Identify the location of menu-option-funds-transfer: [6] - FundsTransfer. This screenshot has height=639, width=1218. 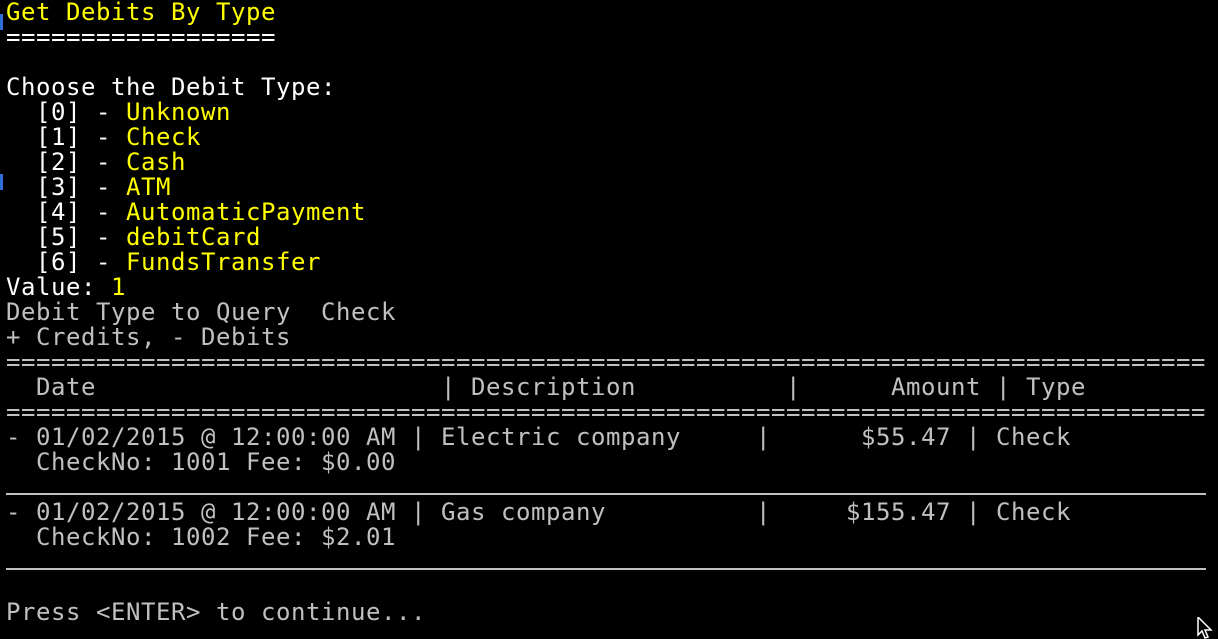
(178, 262).